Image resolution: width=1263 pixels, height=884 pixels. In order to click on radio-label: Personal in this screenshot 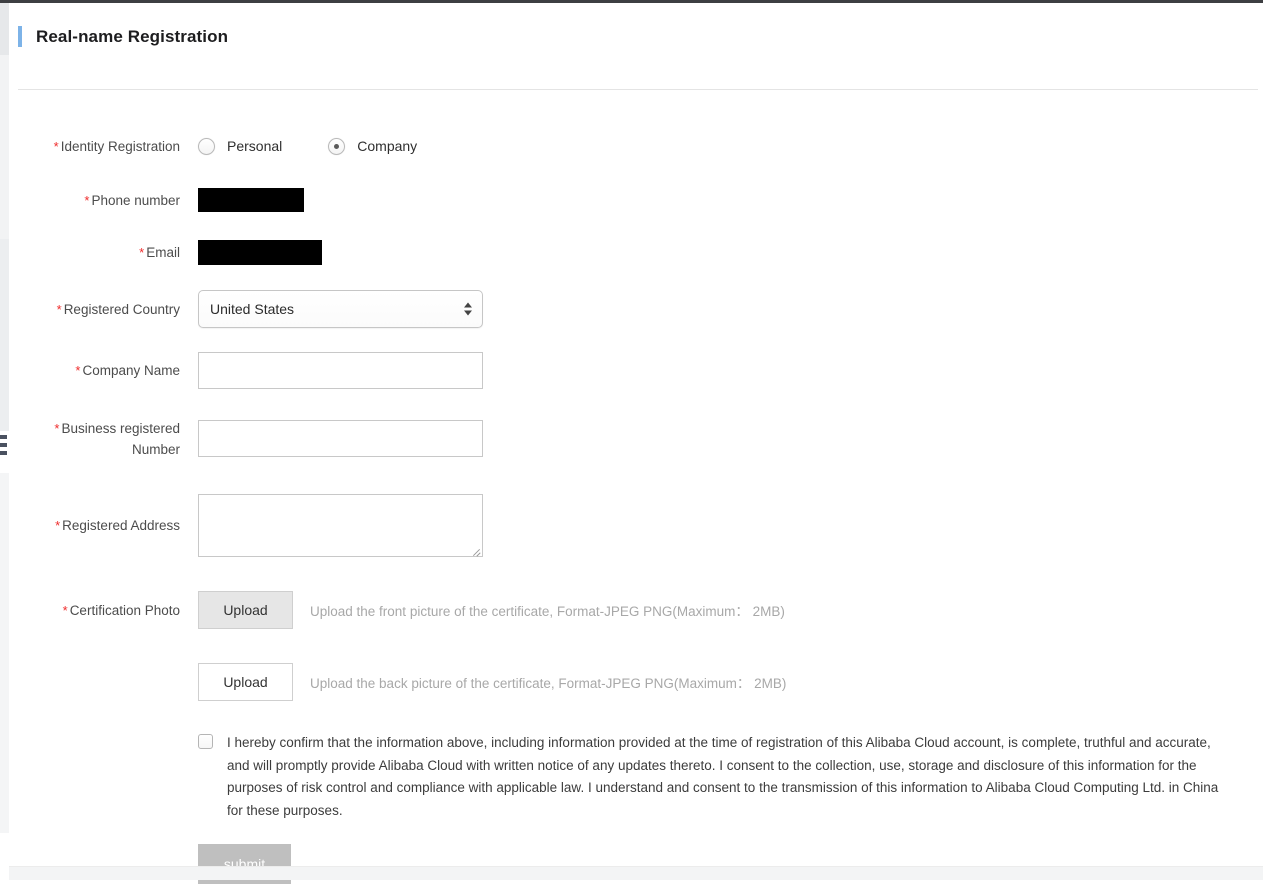, I will do `click(255, 146)`.